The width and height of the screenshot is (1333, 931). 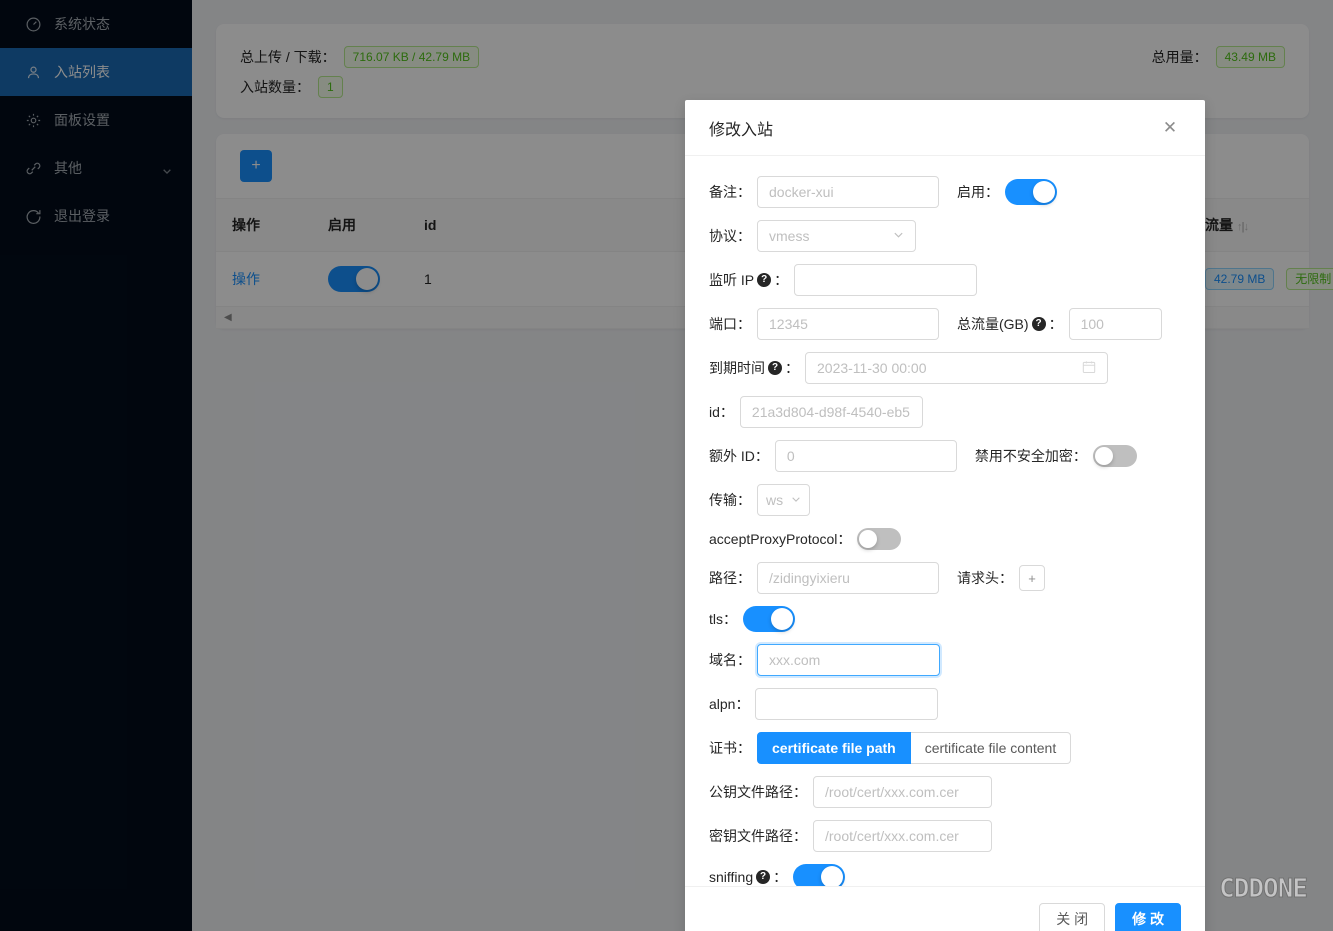 I want to click on row-private-key-path: 密钥文件路径： /root/cert/xxx.com.cer, so click(x=945, y=836).